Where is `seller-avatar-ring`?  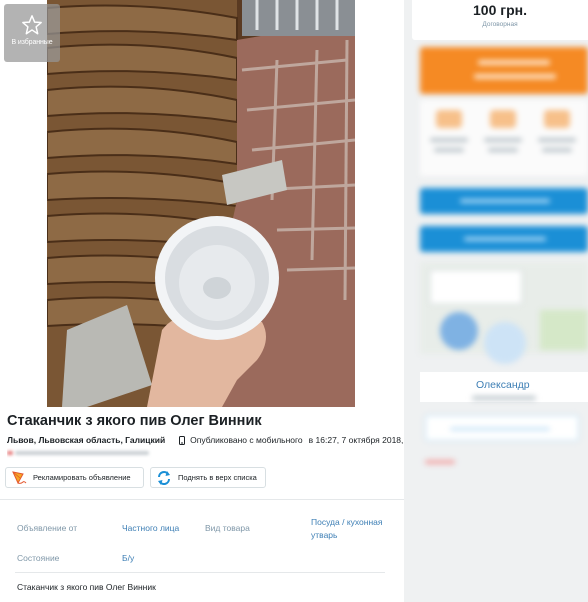
seller-avatar-ring is located at coordinates (505, 343).